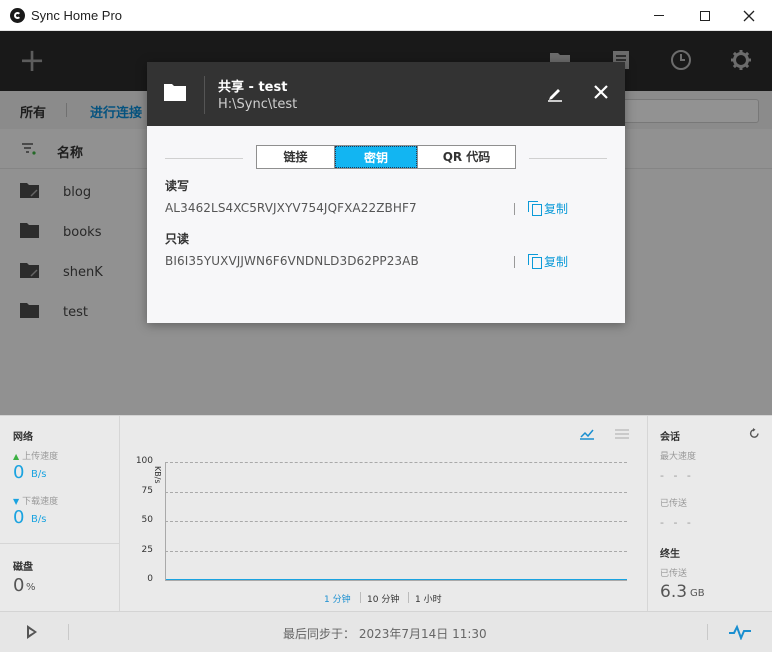 This screenshot has width=772, height=652. What do you see at coordinates (17, 15) in the screenshot?
I see `app-logo-icon` at bounding box center [17, 15].